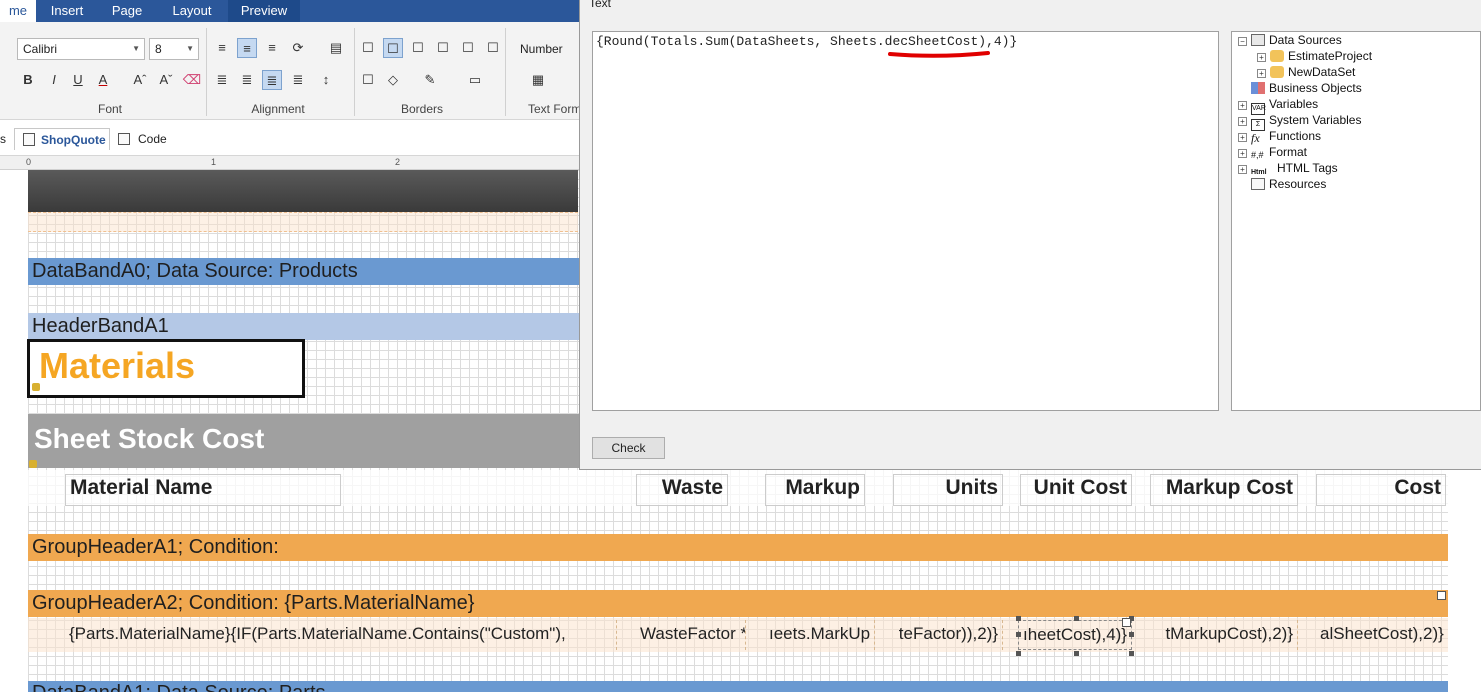 This screenshot has width=1481, height=692. I want to click on tree-item-business-objects: Business Objects, so click(1306, 88).